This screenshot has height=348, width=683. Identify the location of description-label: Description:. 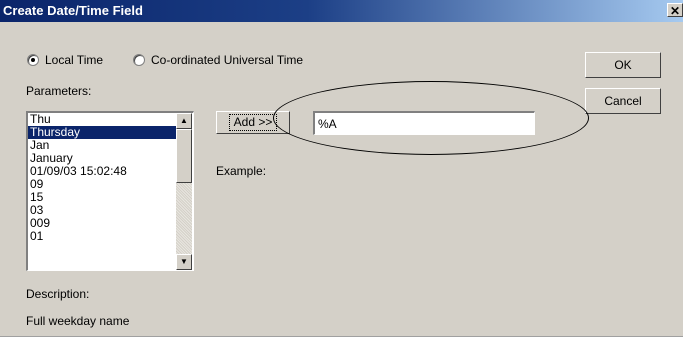
(58, 294).